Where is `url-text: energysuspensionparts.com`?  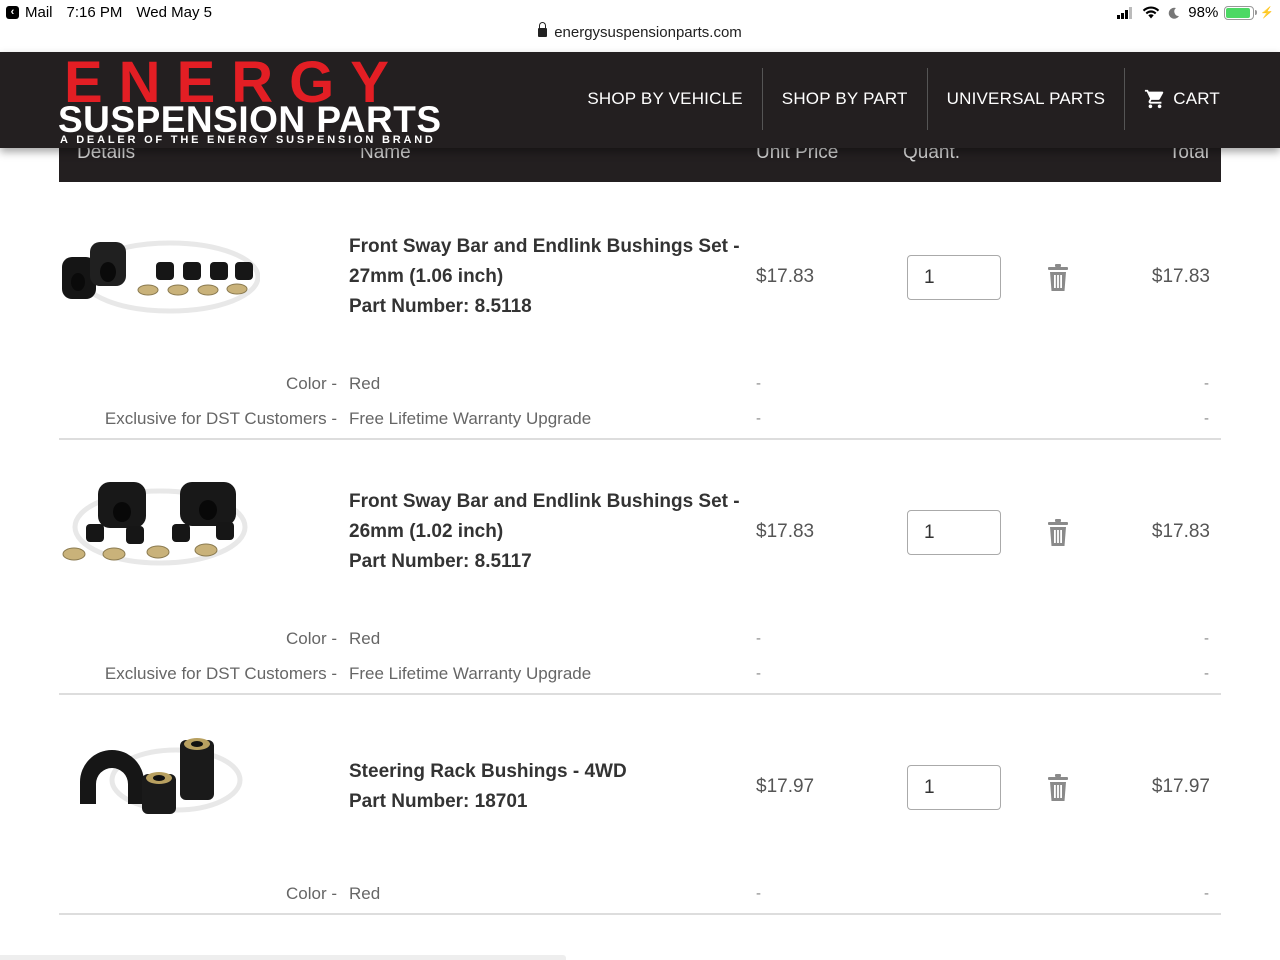
url-text: energysuspensionparts.com is located at coordinates (648, 32).